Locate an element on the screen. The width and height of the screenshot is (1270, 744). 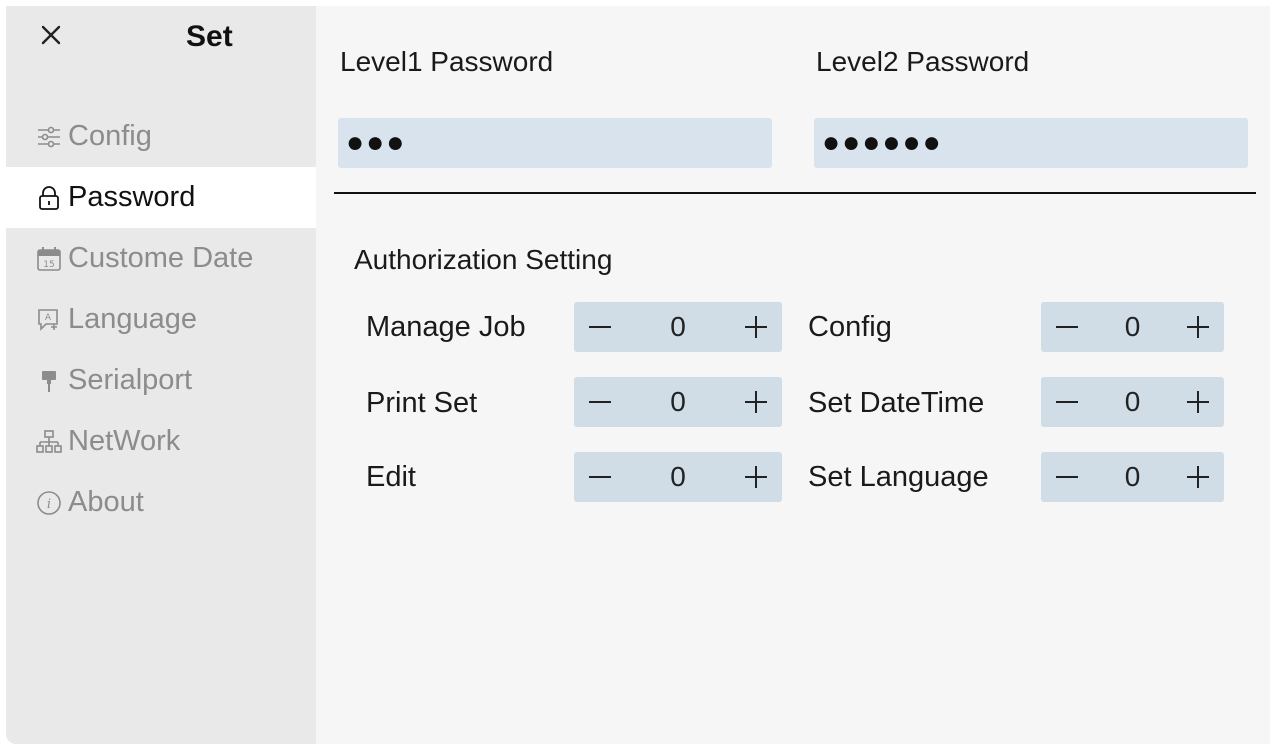
config-stepper: 0 is located at coordinates (1132, 327).